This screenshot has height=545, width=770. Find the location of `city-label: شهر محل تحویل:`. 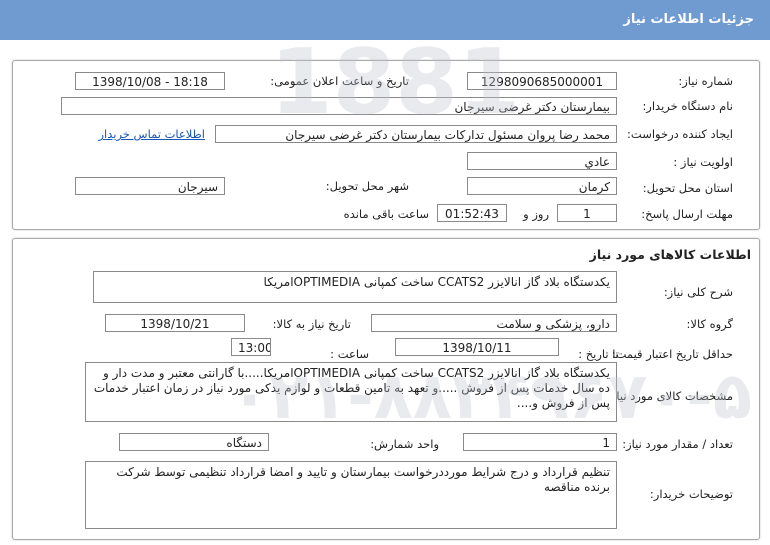

city-label: شهر محل تحویل: is located at coordinates (367, 186).